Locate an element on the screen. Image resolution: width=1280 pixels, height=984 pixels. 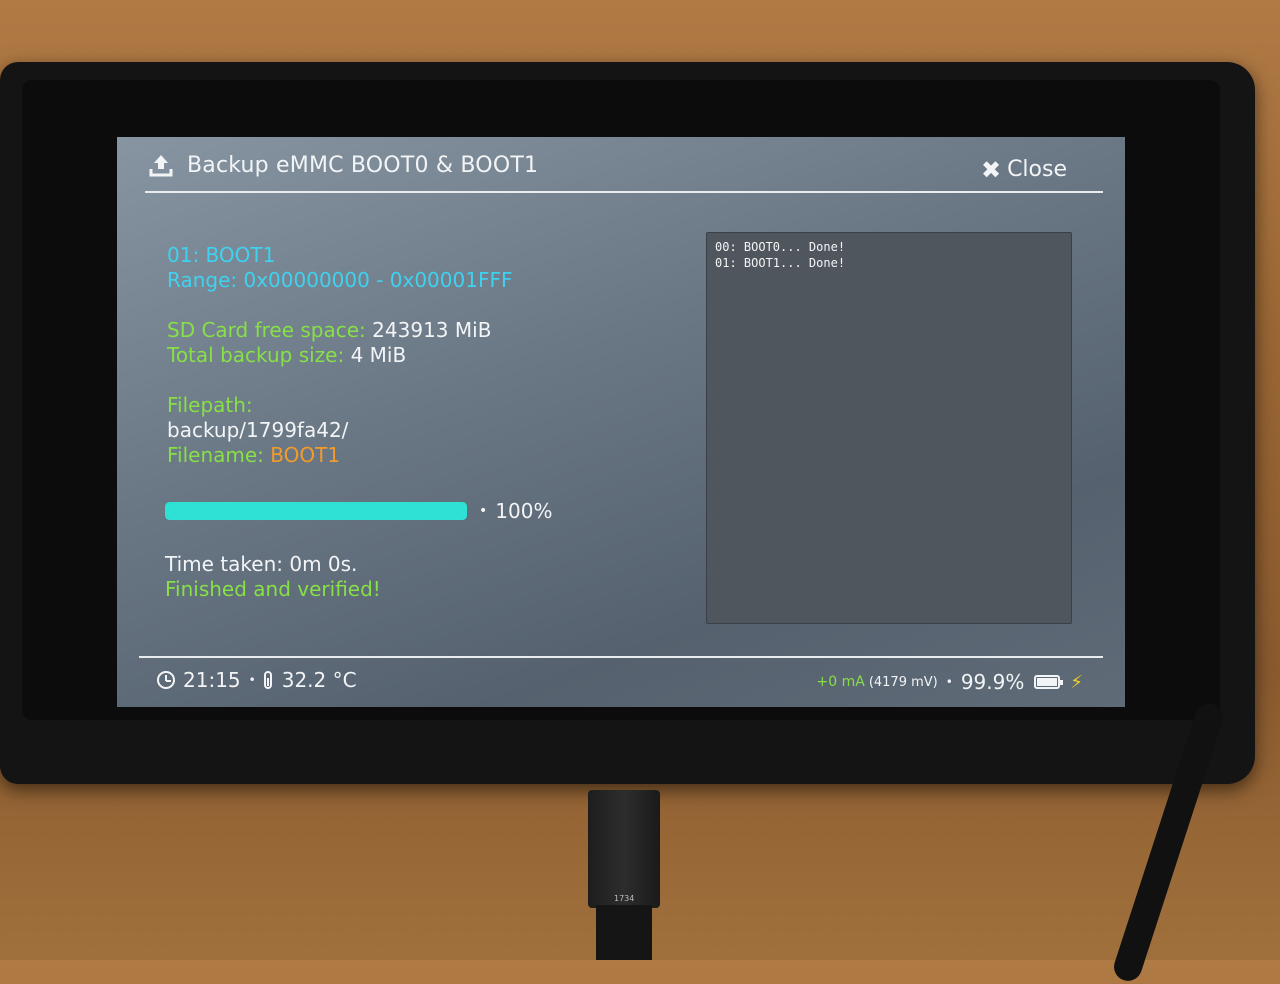
total-size-value: 4 MiB is located at coordinates (378, 355).